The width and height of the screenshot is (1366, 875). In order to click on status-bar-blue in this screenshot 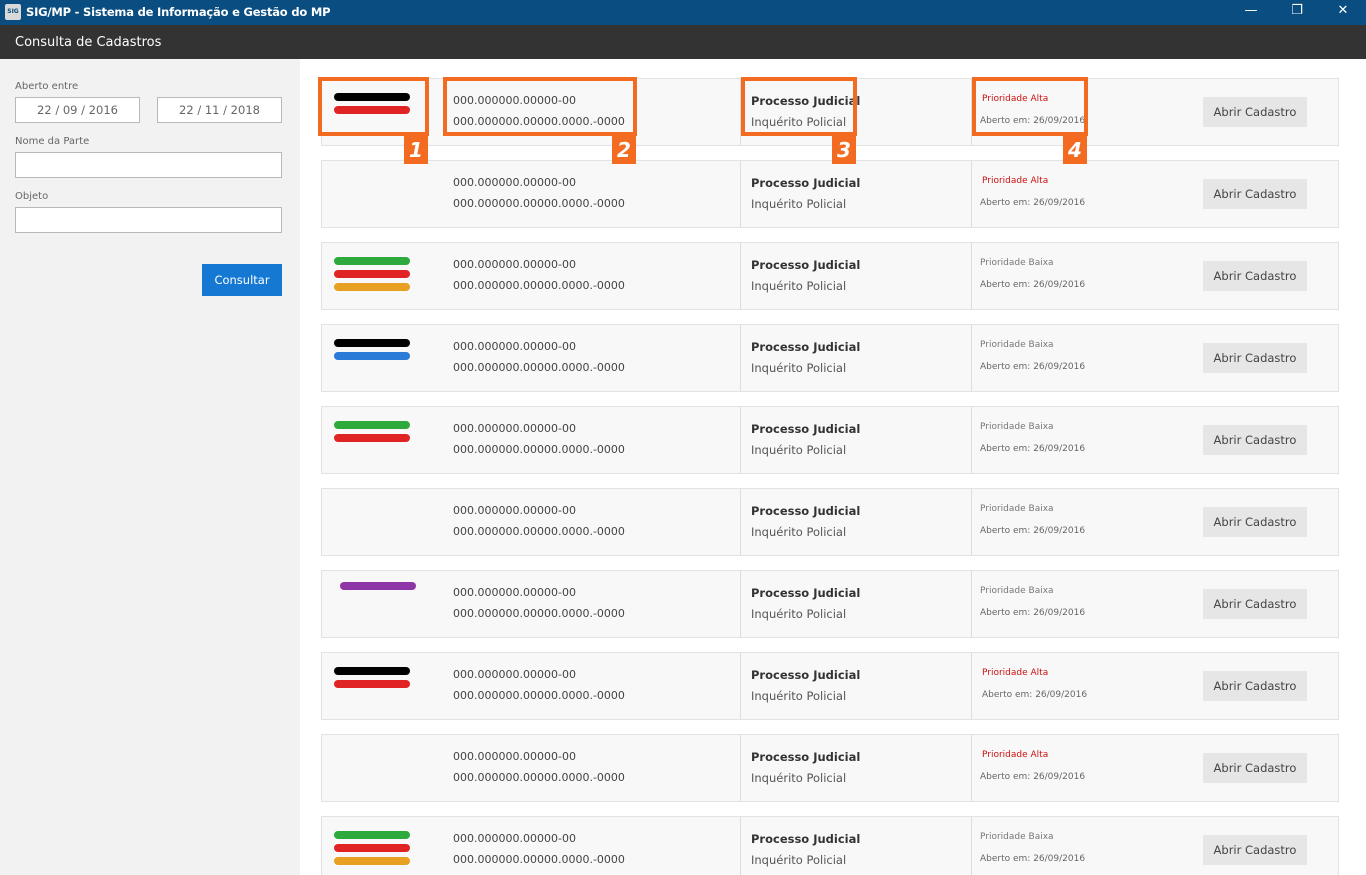, I will do `click(372, 356)`.